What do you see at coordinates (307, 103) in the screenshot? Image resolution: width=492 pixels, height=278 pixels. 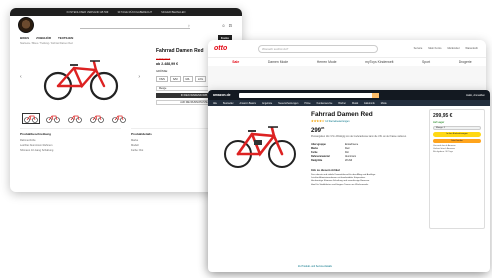 I see `subnav-item: Prime` at bounding box center [307, 103].